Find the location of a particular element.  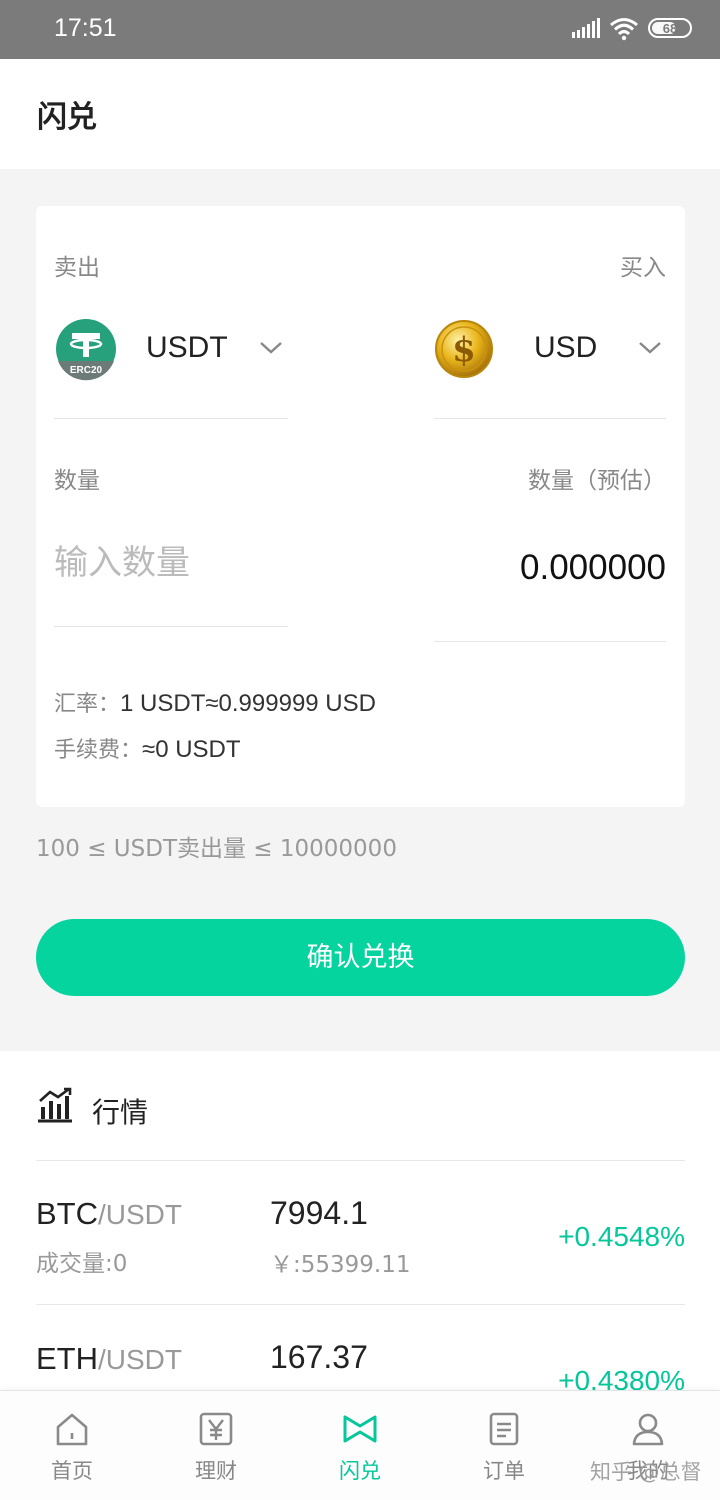

pair-base: ETH is located at coordinates (67, 1358).